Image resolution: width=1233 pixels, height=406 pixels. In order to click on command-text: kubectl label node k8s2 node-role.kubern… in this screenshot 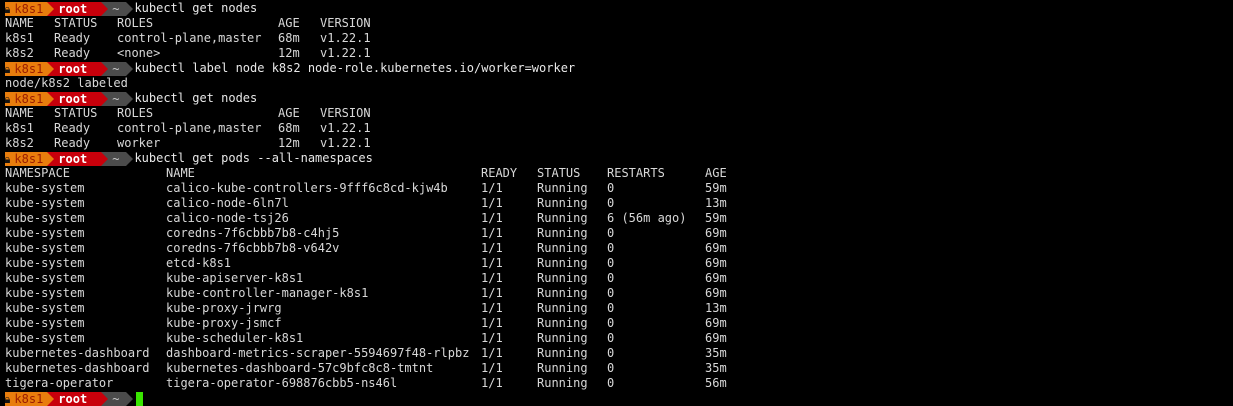, I will do `click(355, 68)`.